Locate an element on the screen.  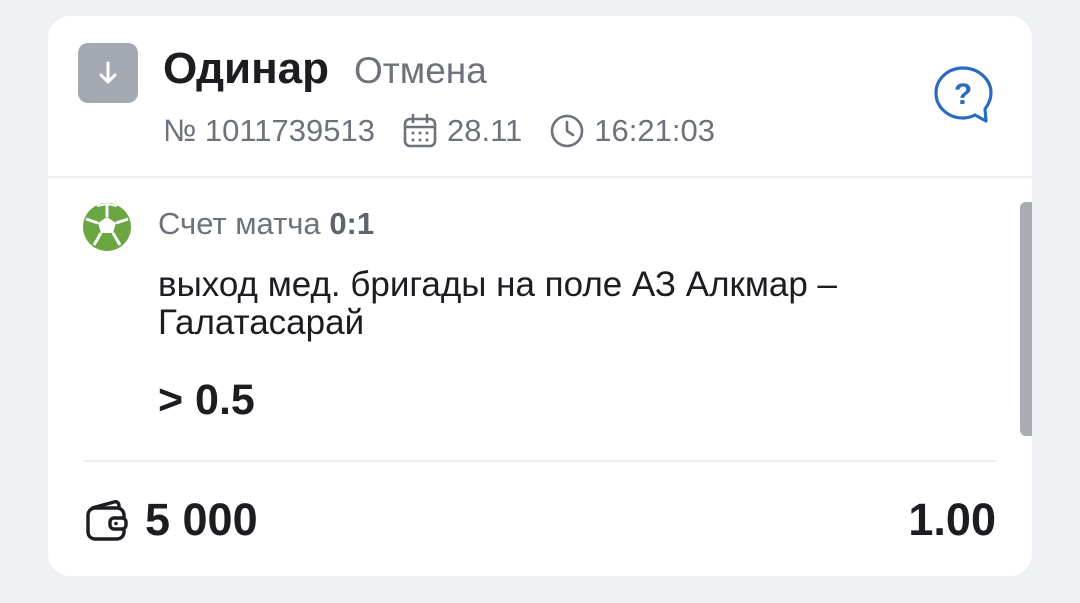
arrow-down-icon is located at coordinates (108, 72).